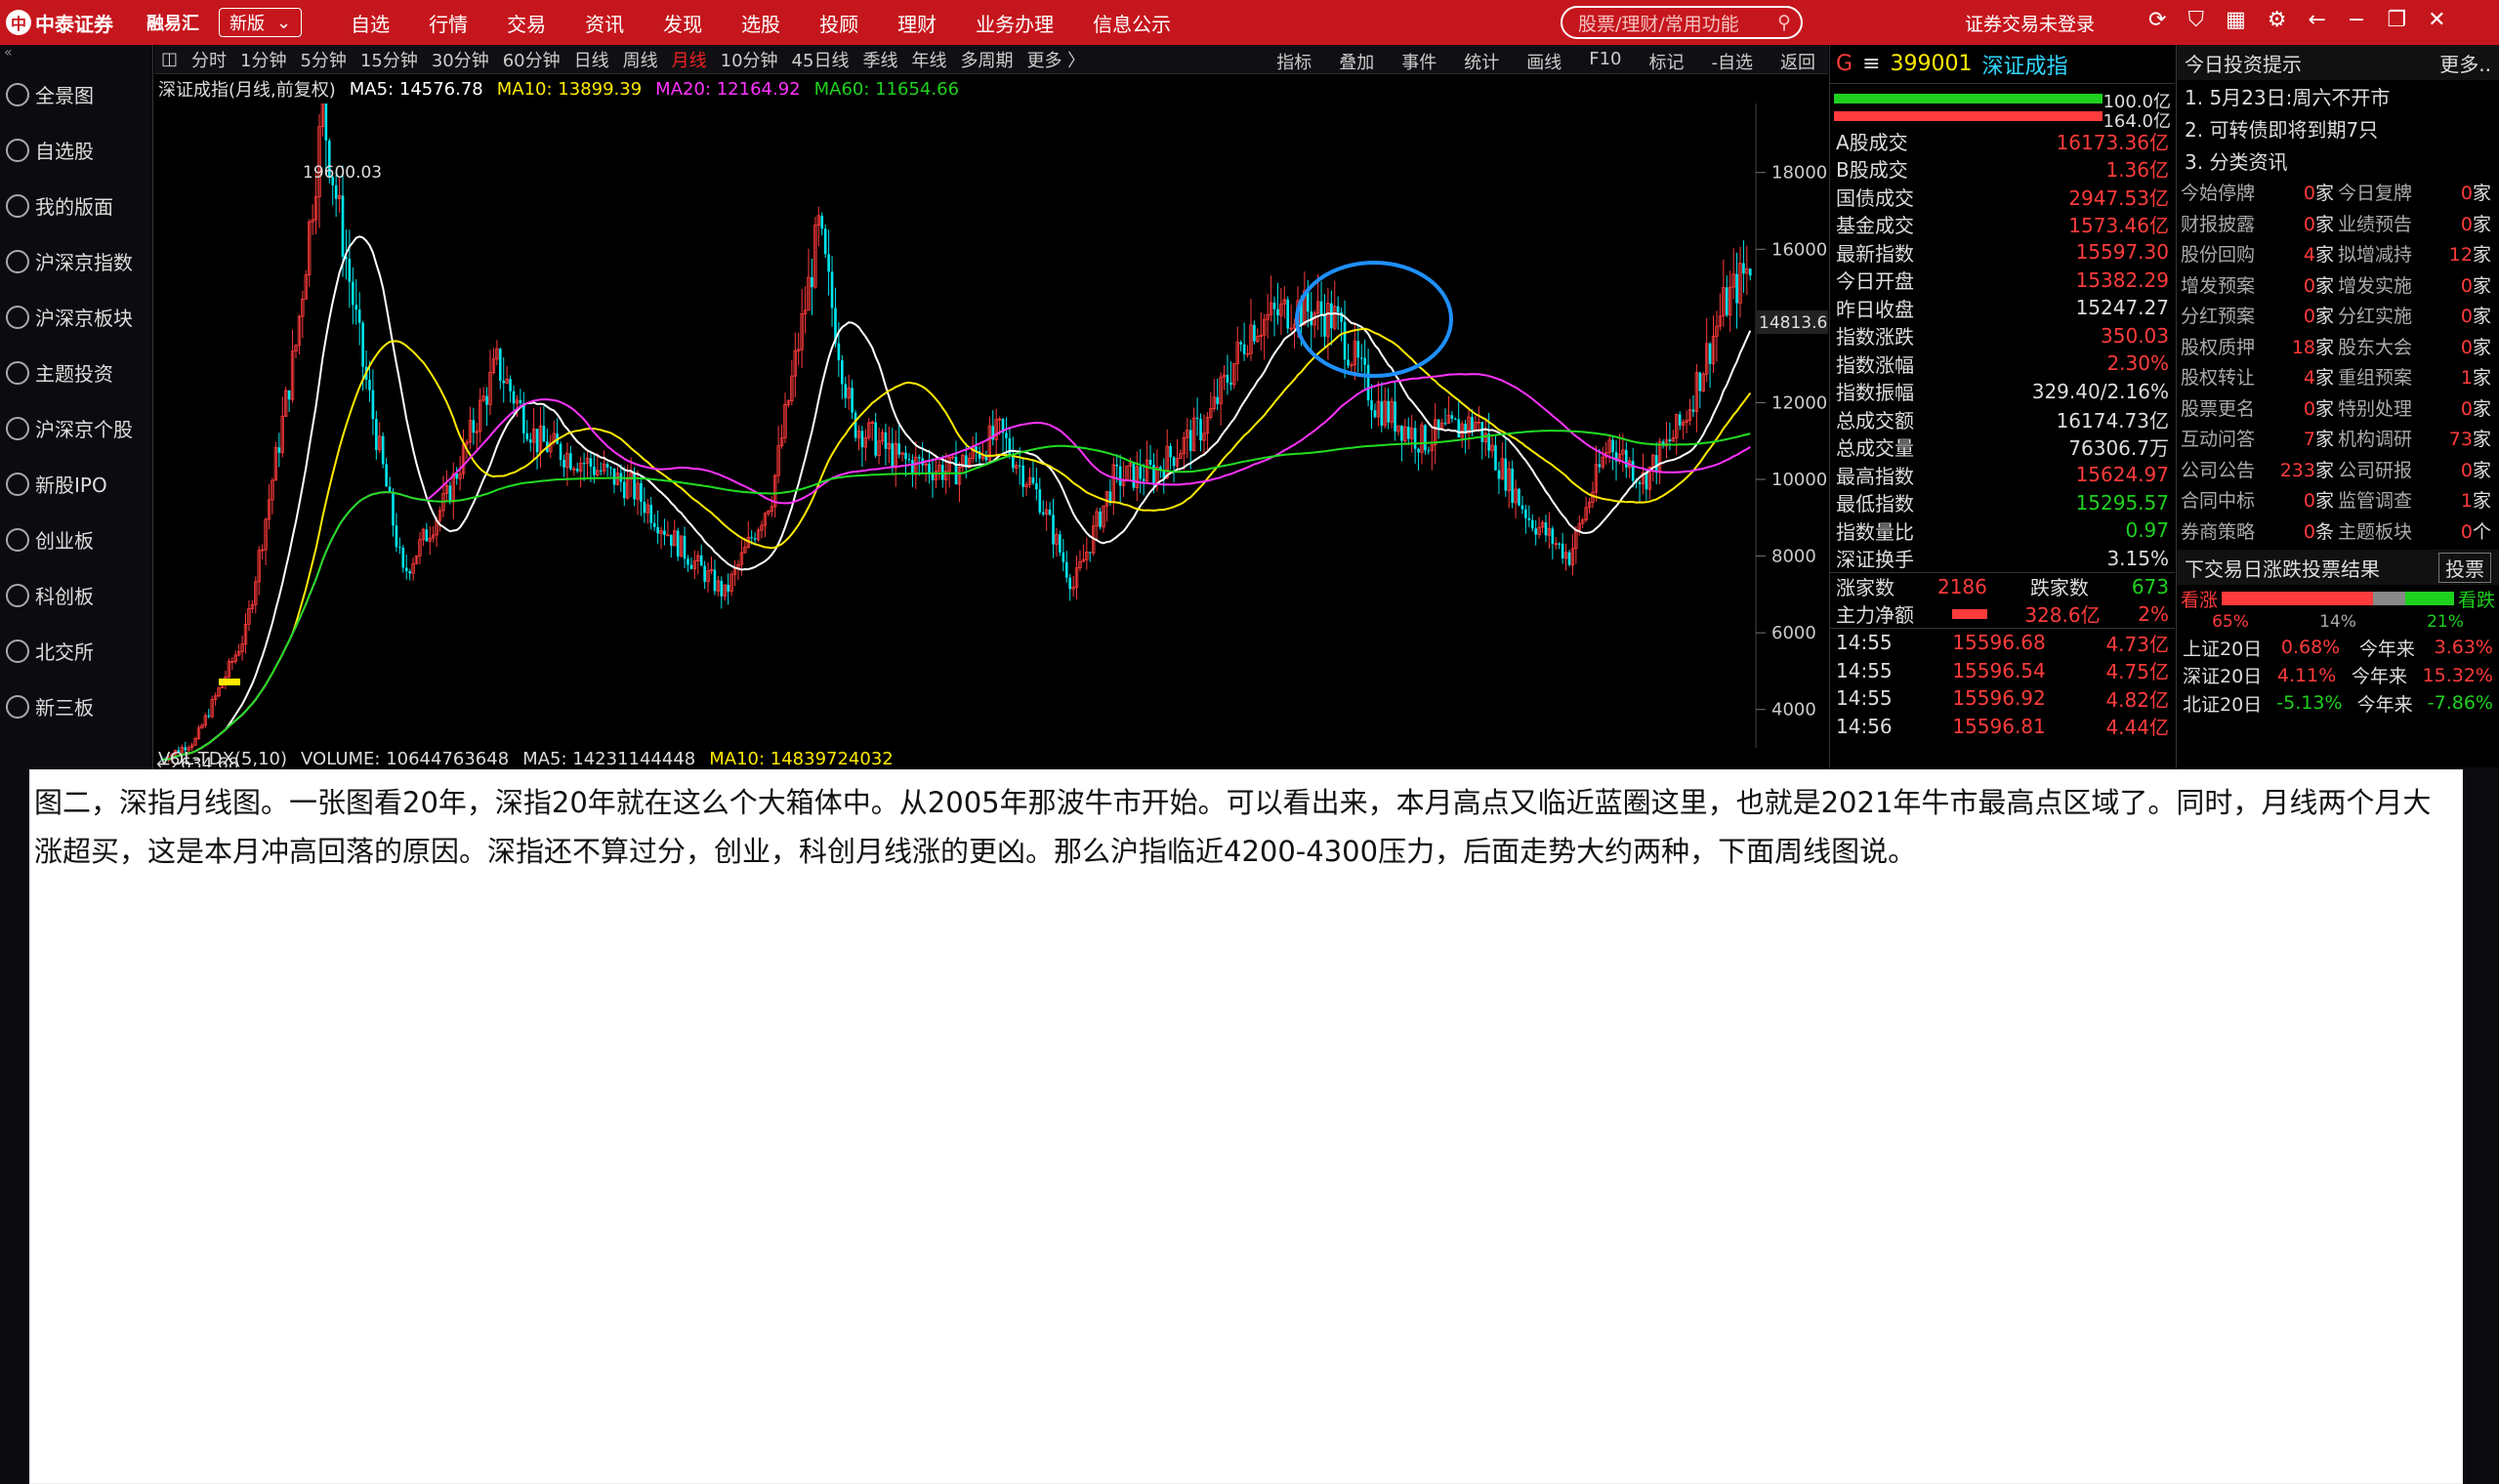 Image resolution: width=2499 pixels, height=1484 pixels. What do you see at coordinates (2338, 96) in the screenshot?
I see `tip-item: 1. 5月23日:周六不开市` at bounding box center [2338, 96].